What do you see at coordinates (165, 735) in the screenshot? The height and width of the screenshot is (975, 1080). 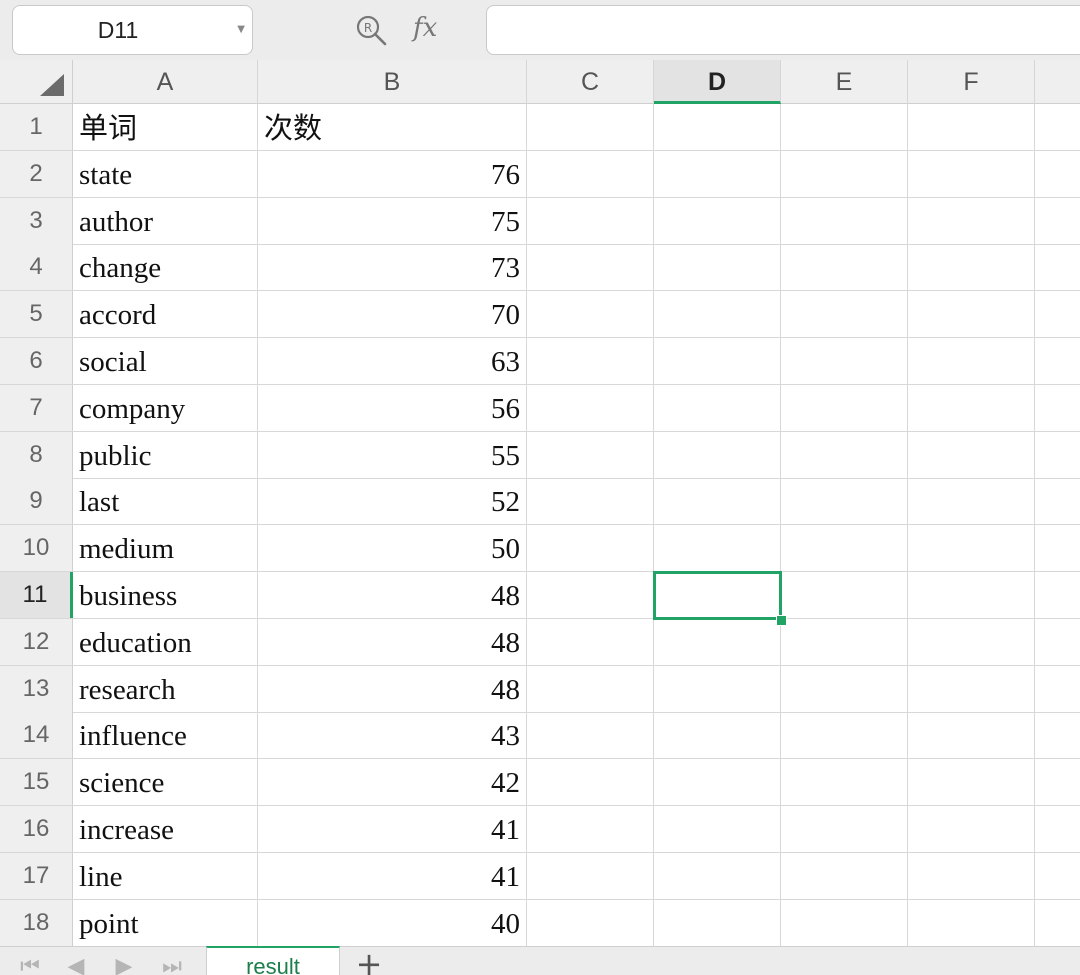 I see `cell-word: influence` at bounding box center [165, 735].